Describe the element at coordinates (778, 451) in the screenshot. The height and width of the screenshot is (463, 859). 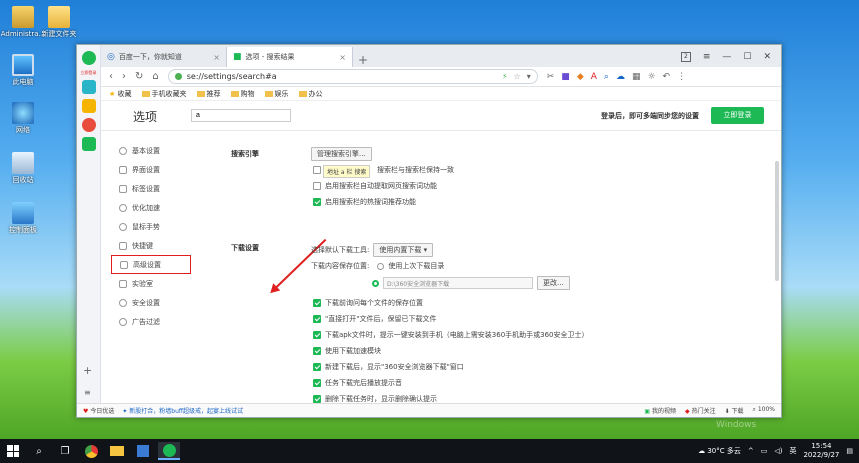
I see `volume-icon: ◁)` at that location.